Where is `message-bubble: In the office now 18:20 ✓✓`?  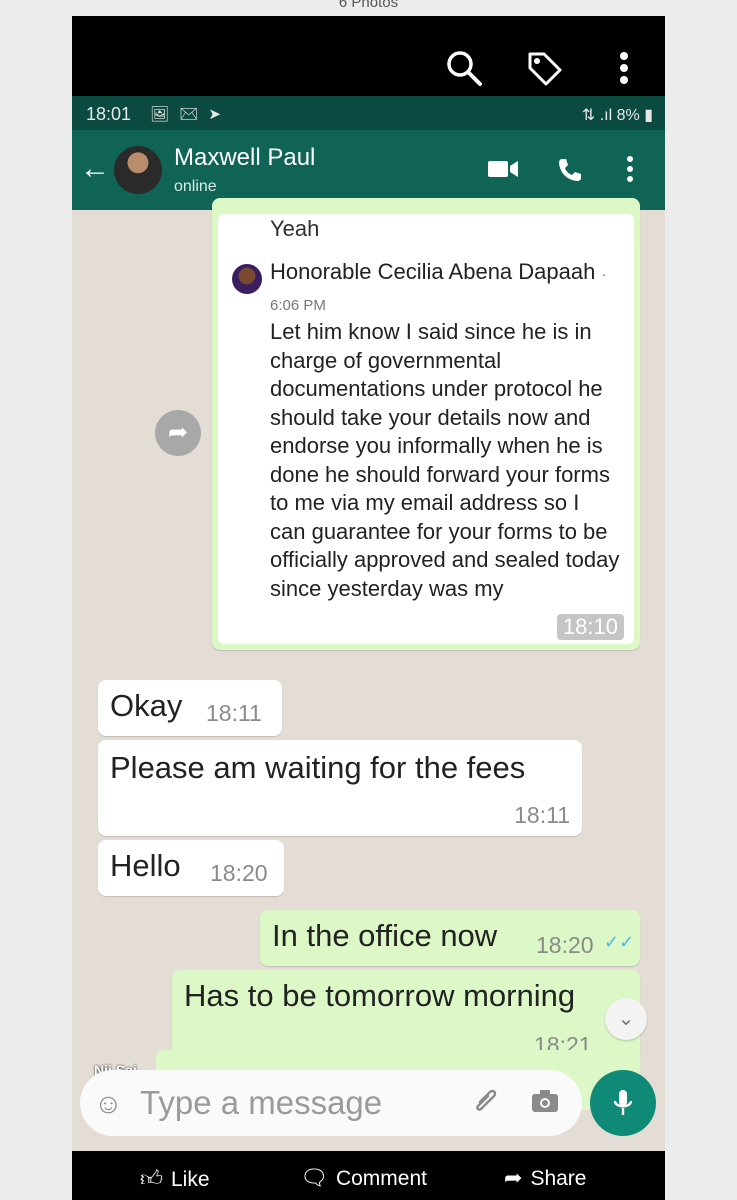
message-bubble: In the office now 18:20 ✓✓ is located at coordinates (450, 938).